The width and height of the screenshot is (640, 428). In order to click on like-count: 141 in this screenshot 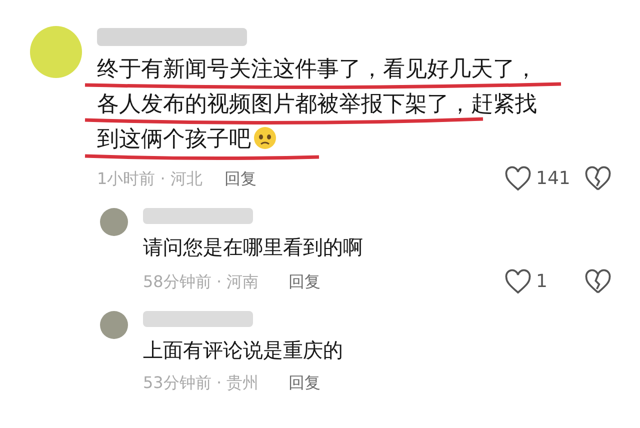, I will do `click(554, 179)`.